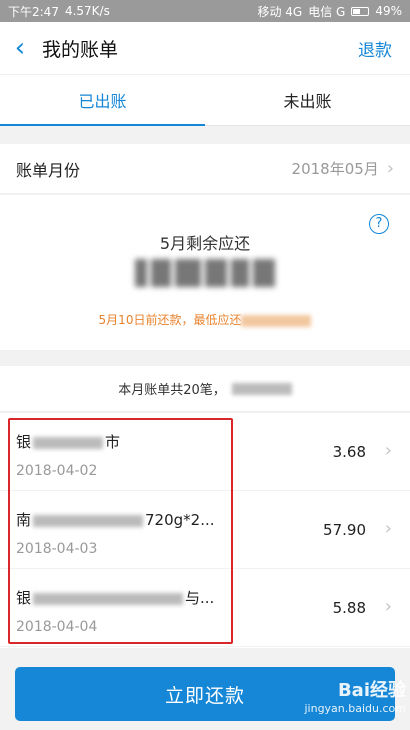 This screenshot has width=410, height=730. I want to click on signal-carrier1: 移动 4G, so click(280, 11).